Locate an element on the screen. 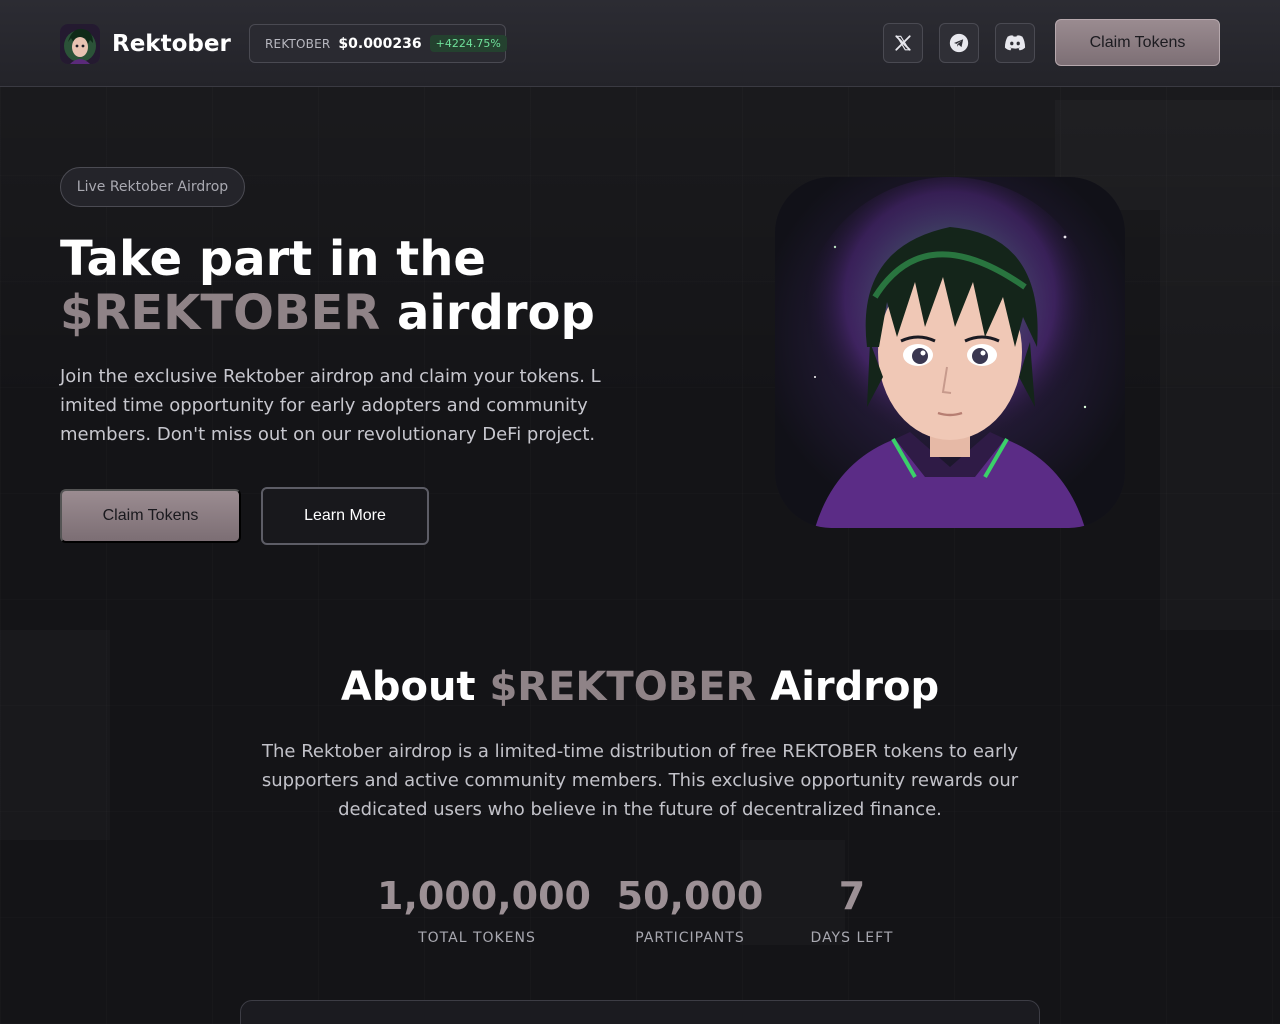 This screenshot has height=1024, width=1280. stat-label: DAYS LEFT is located at coordinates (852, 938).